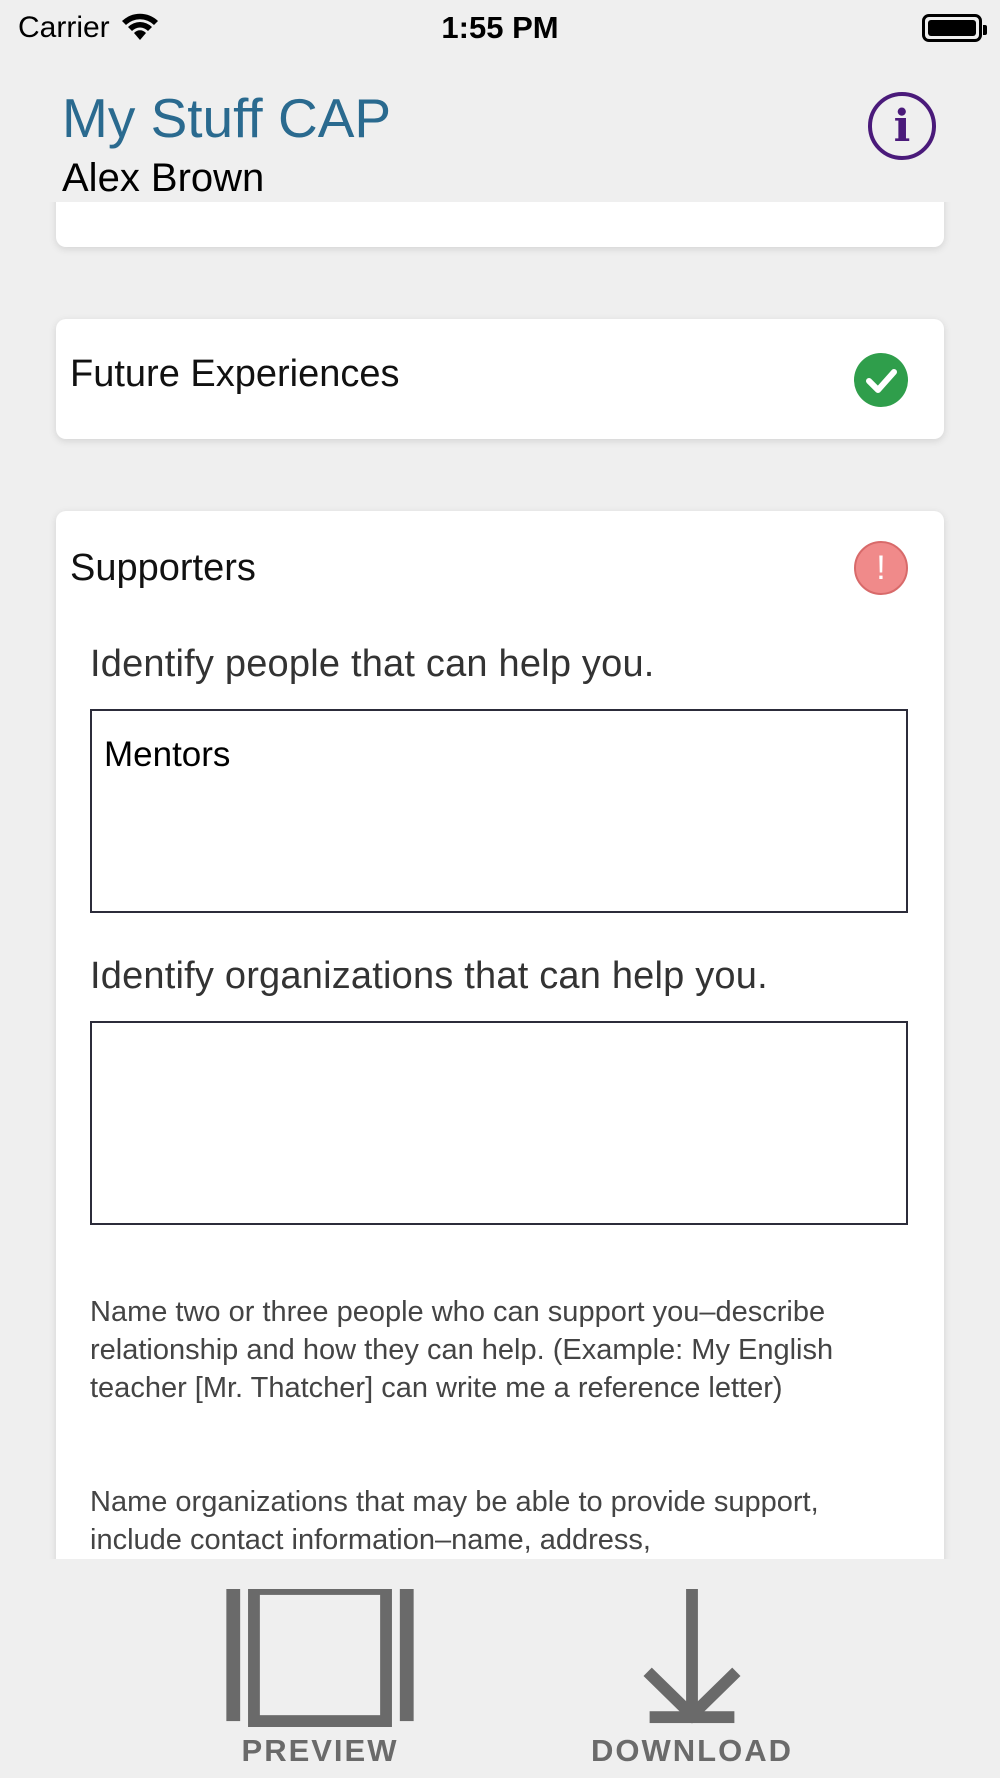 The image size is (1000, 1778). I want to click on preview-button: PREVIEW, so click(320, 1679).